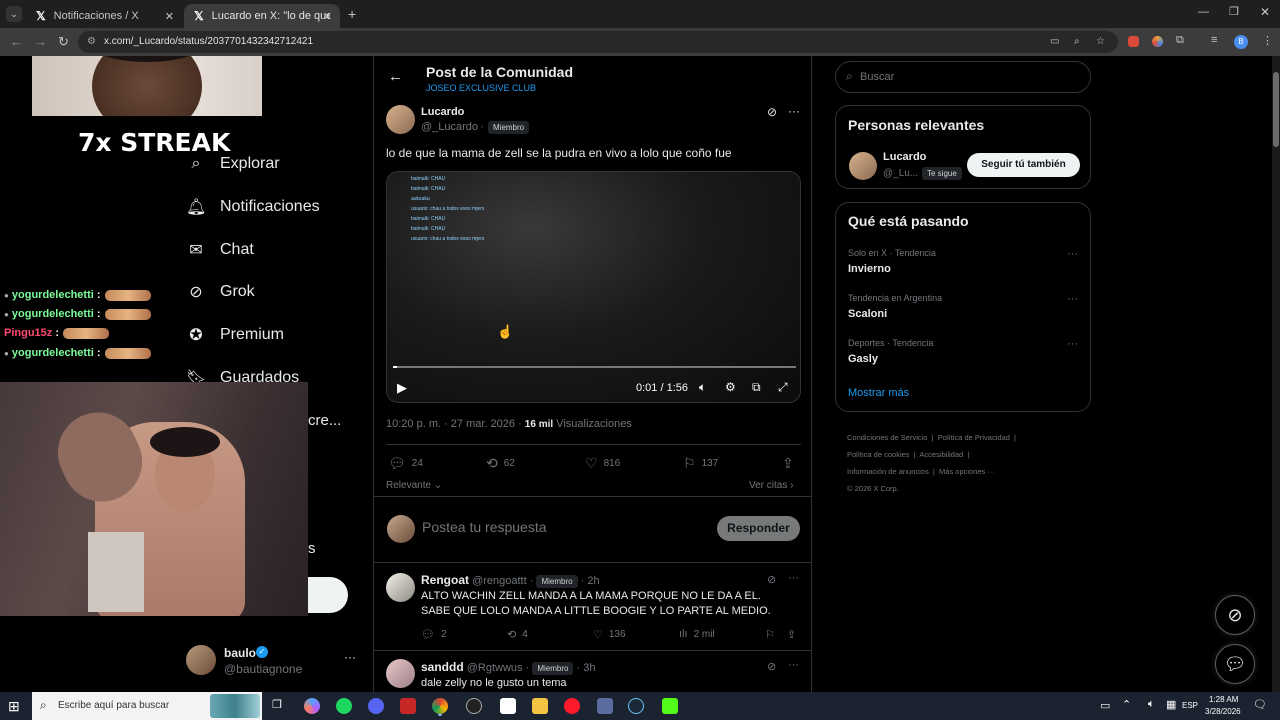 The height and width of the screenshot is (720, 1280). What do you see at coordinates (376, 706) in the screenshot?
I see `discord-icon` at bounding box center [376, 706].